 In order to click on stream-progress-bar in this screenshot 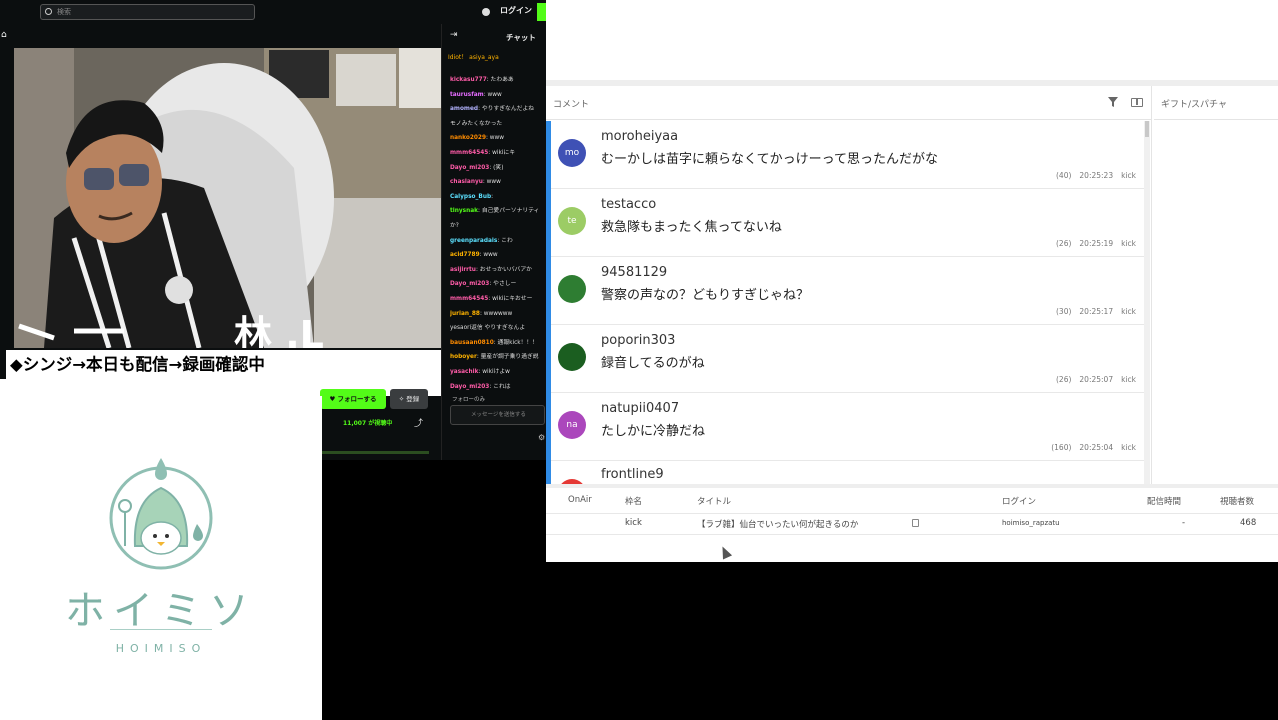, I will do `click(375, 452)`.